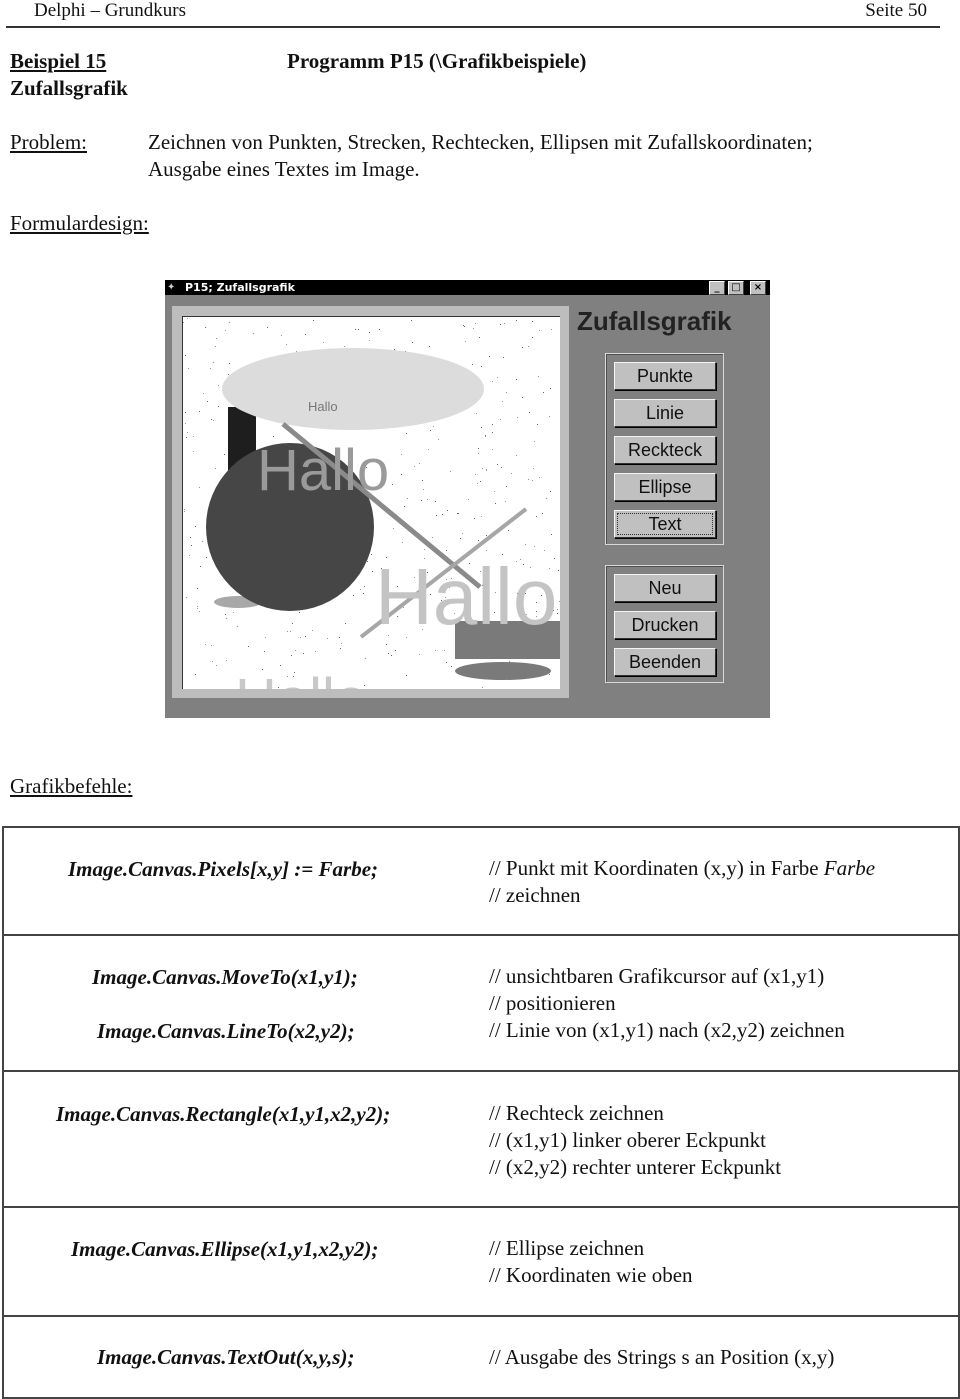 This screenshot has height=1399, width=960. I want to click on points-button: Punkte, so click(665, 376).